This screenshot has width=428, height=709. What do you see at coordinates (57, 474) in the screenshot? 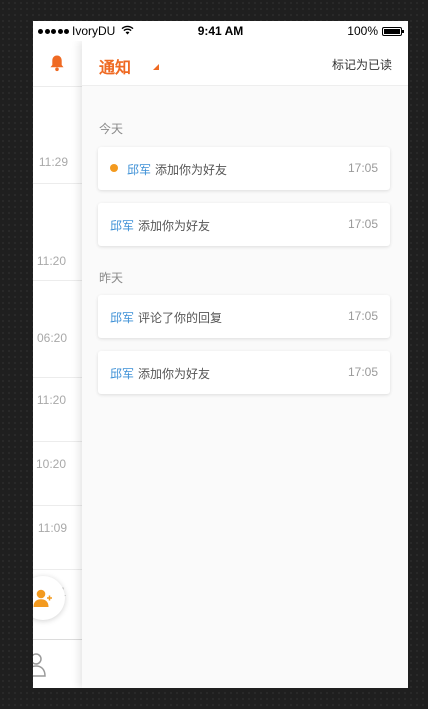
I see `list-item: 10:20` at bounding box center [57, 474].